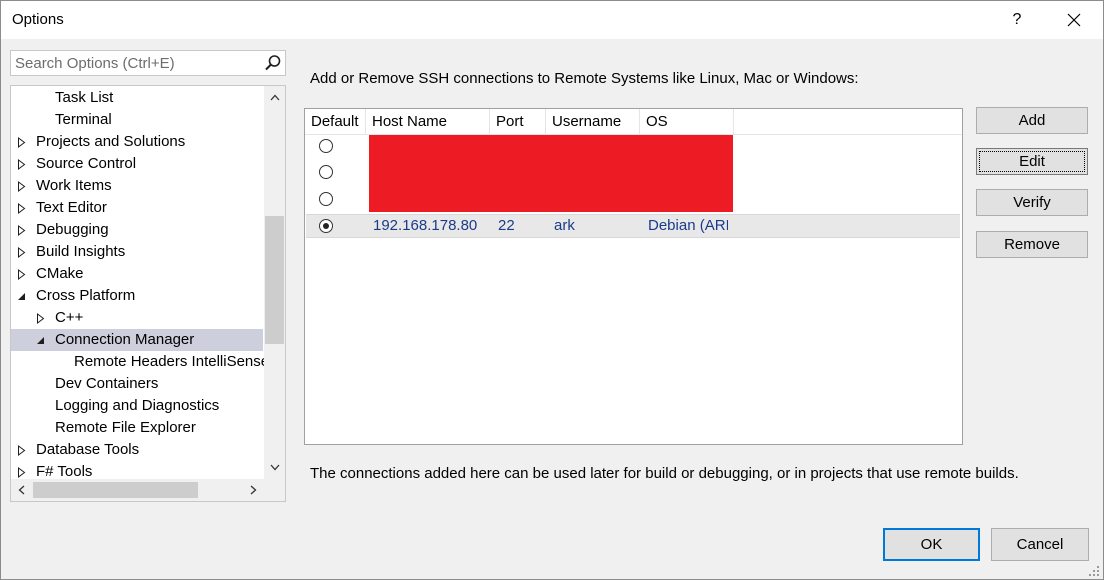 The width and height of the screenshot is (1104, 580). I want to click on tree-vertical-scrollbar, so click(274, 282).